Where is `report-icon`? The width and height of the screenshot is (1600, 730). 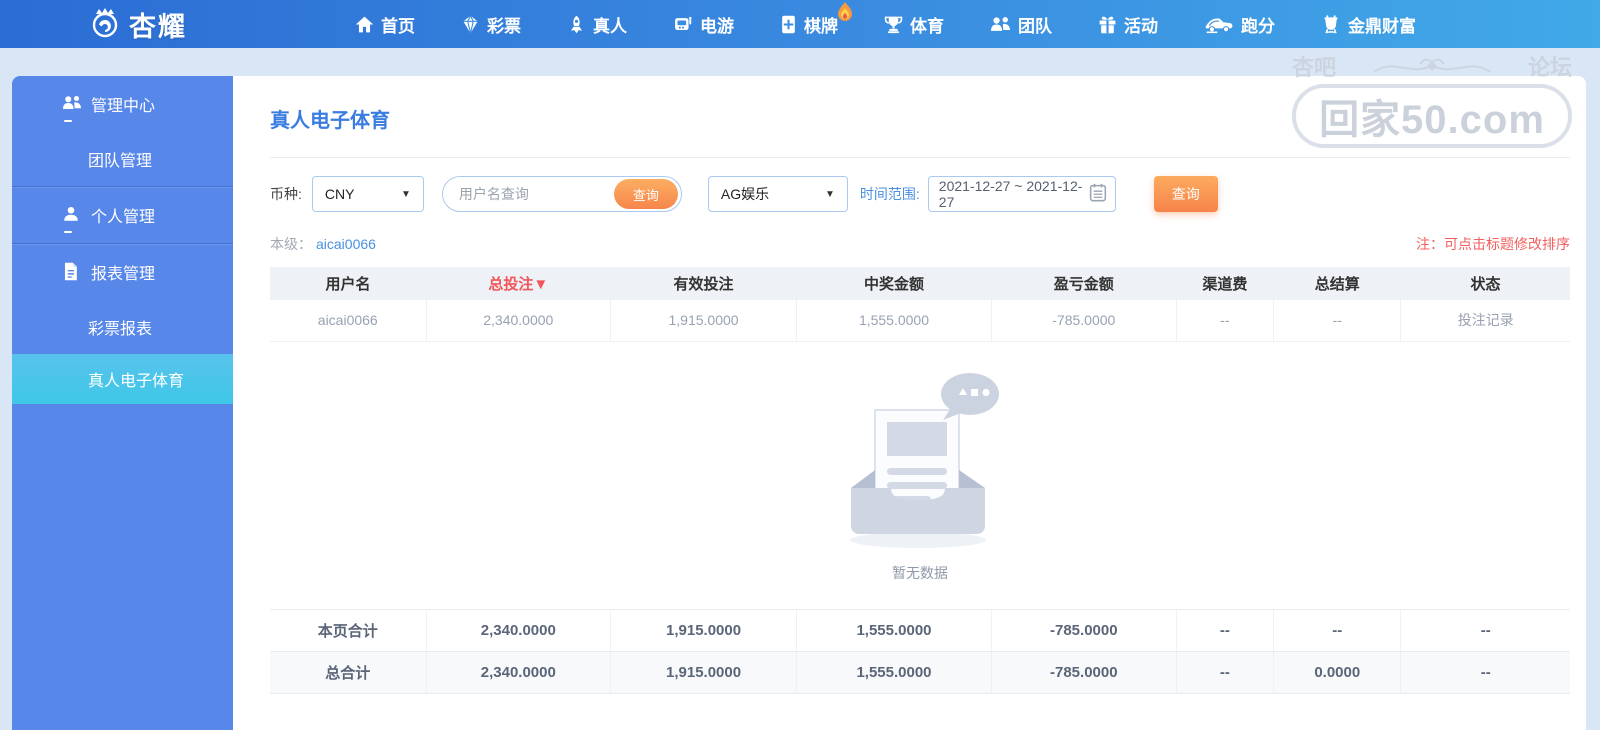
report-icon is located at coordinates (72, 272).